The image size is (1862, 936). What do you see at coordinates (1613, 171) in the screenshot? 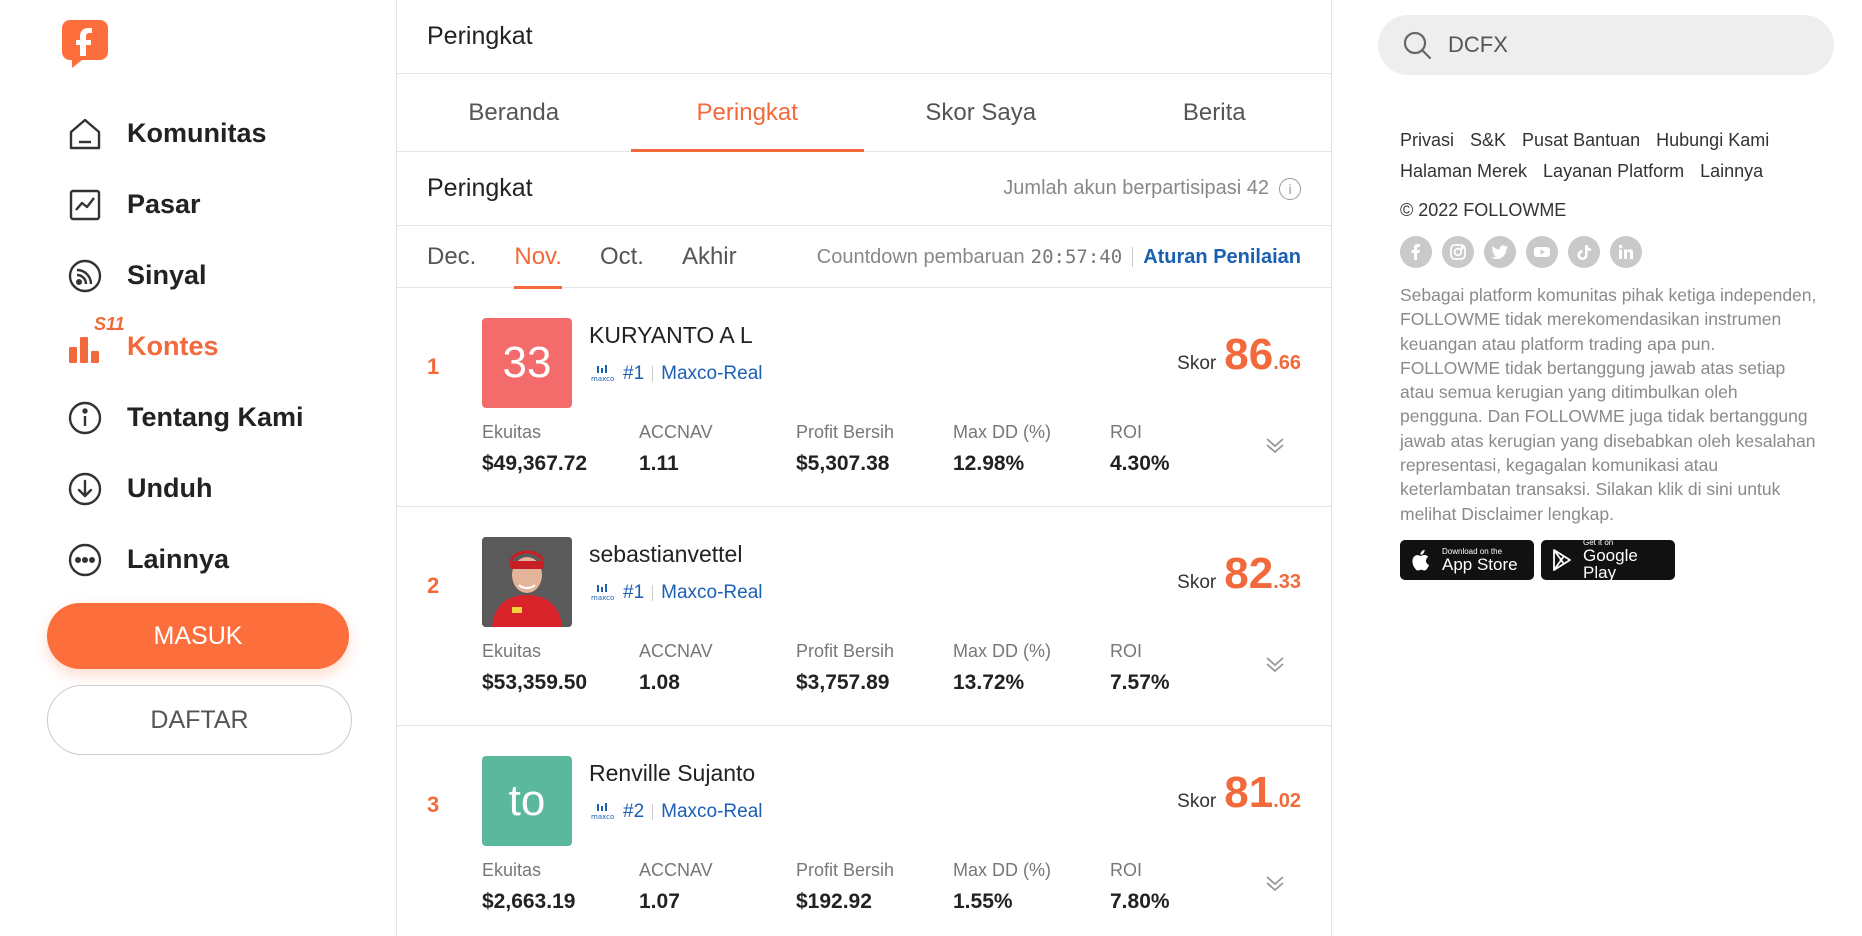
I see `link-layanan-platform: Layanan Platform` at bounding box center [1613, 171].